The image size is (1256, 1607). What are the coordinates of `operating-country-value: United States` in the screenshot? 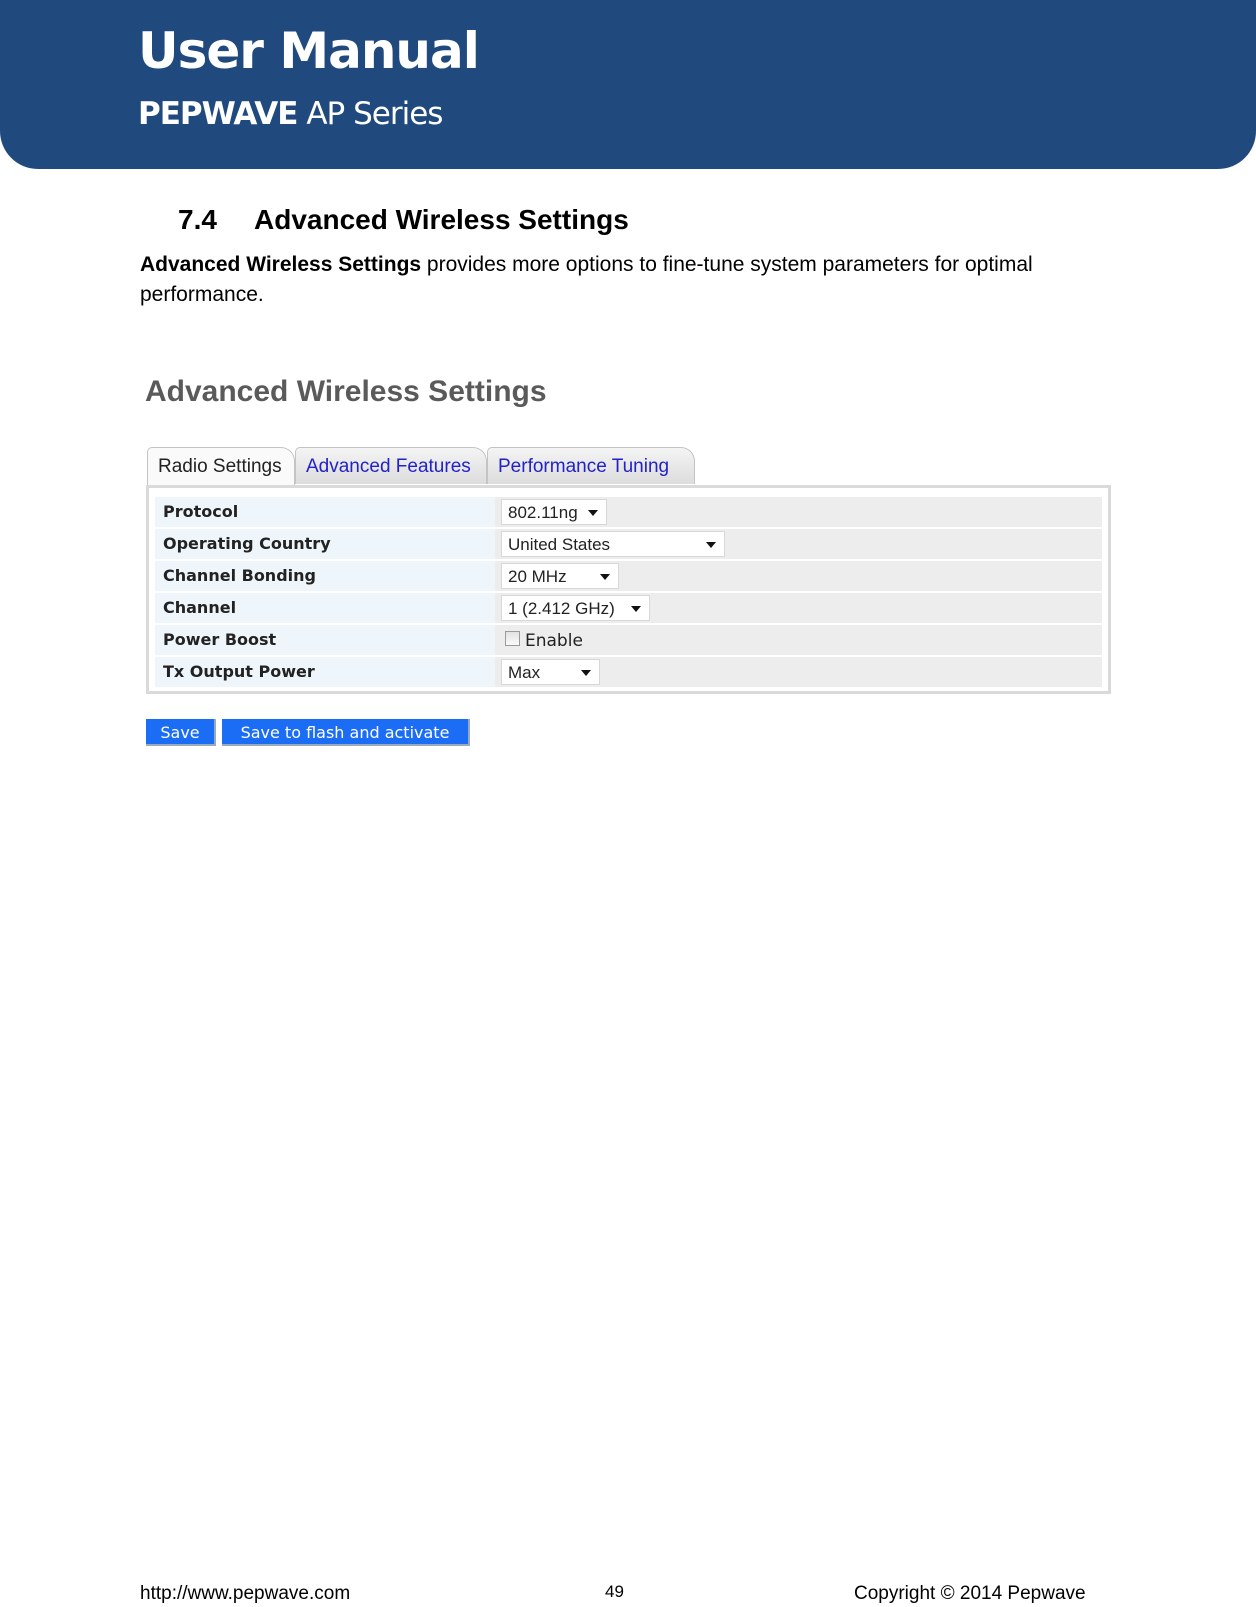 It's located at (559, 544).